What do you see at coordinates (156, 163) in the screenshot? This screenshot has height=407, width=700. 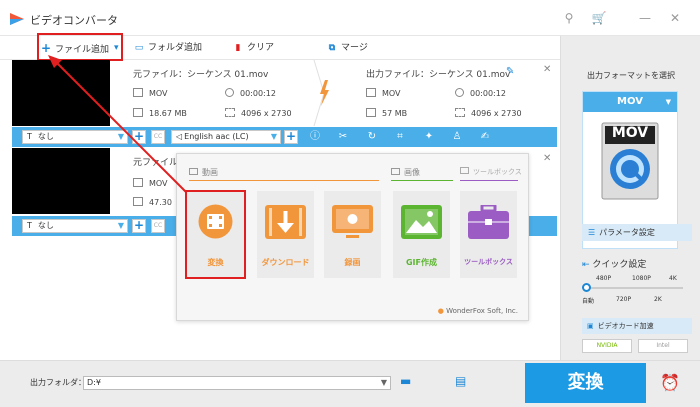 I see `source-file-name: 元ファイル` at bounding box center [156, 163].